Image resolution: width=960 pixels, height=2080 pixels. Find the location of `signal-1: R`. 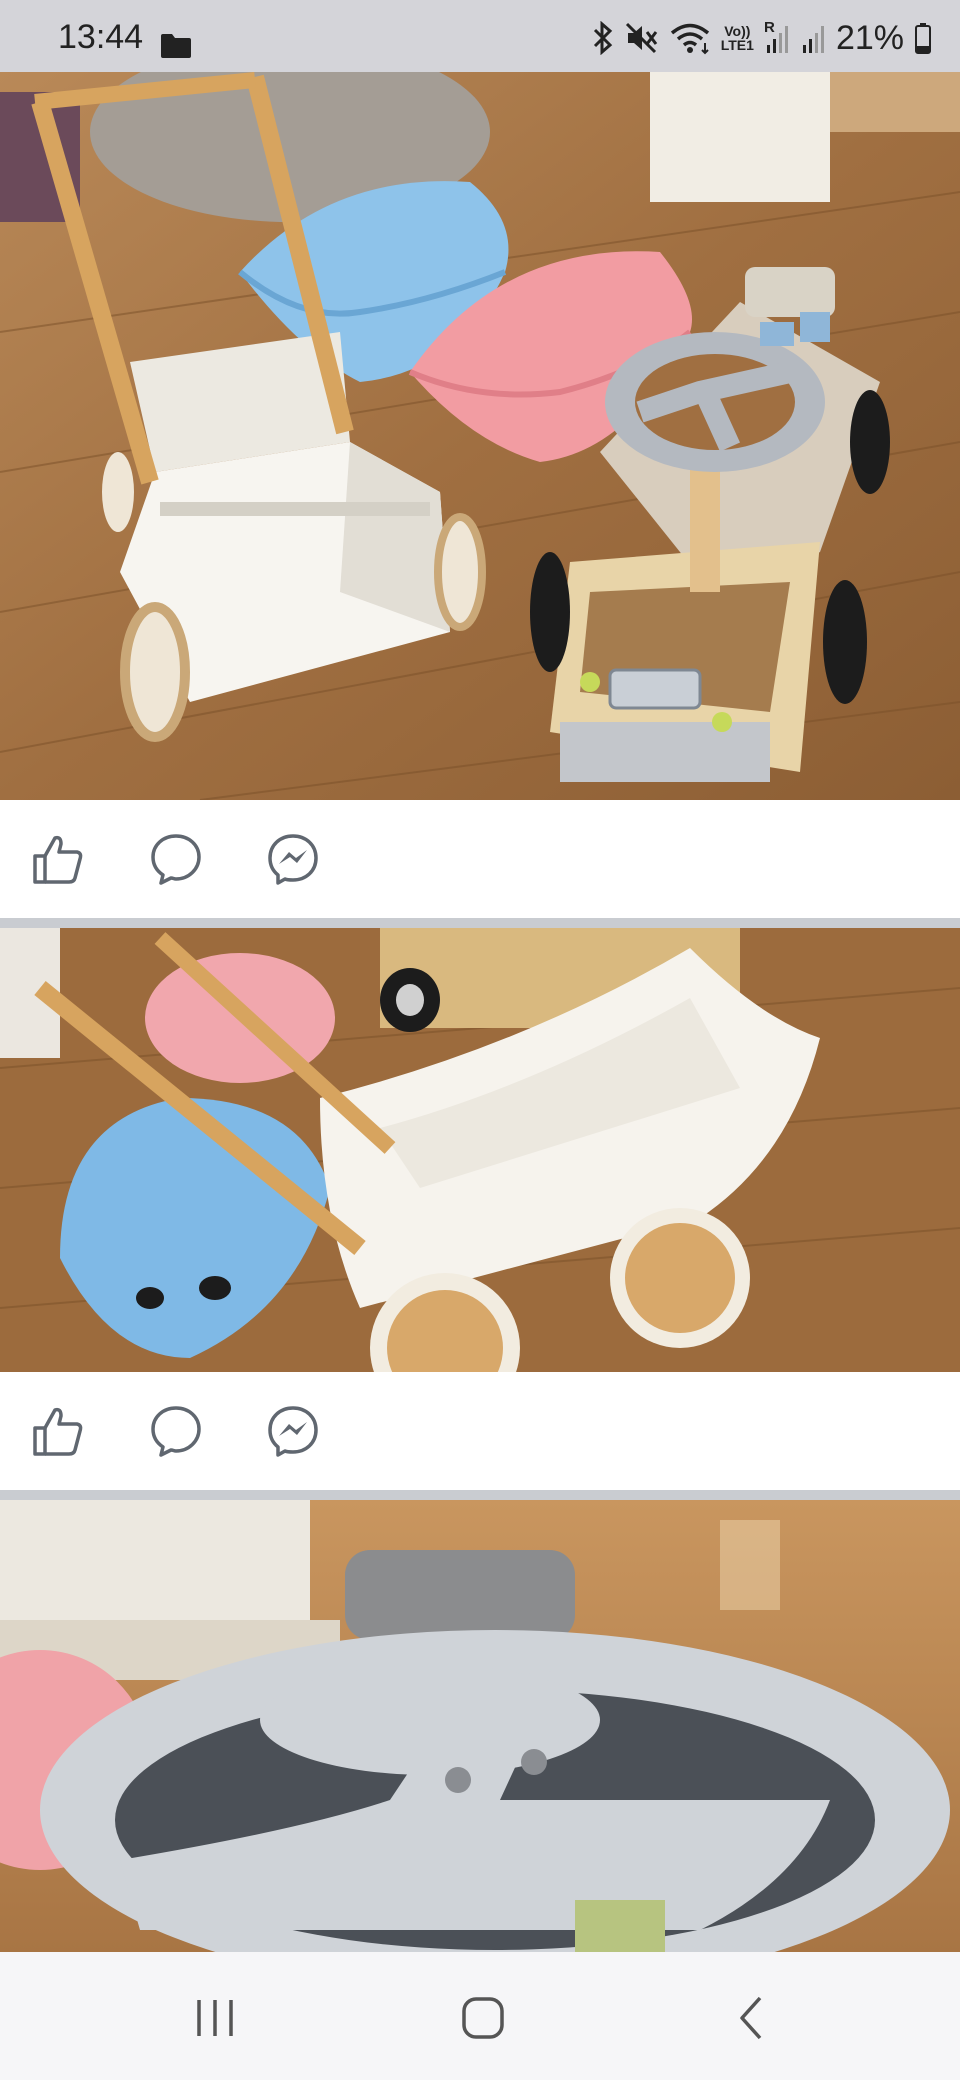

signal-1: R is located at coordinates (777, 37).